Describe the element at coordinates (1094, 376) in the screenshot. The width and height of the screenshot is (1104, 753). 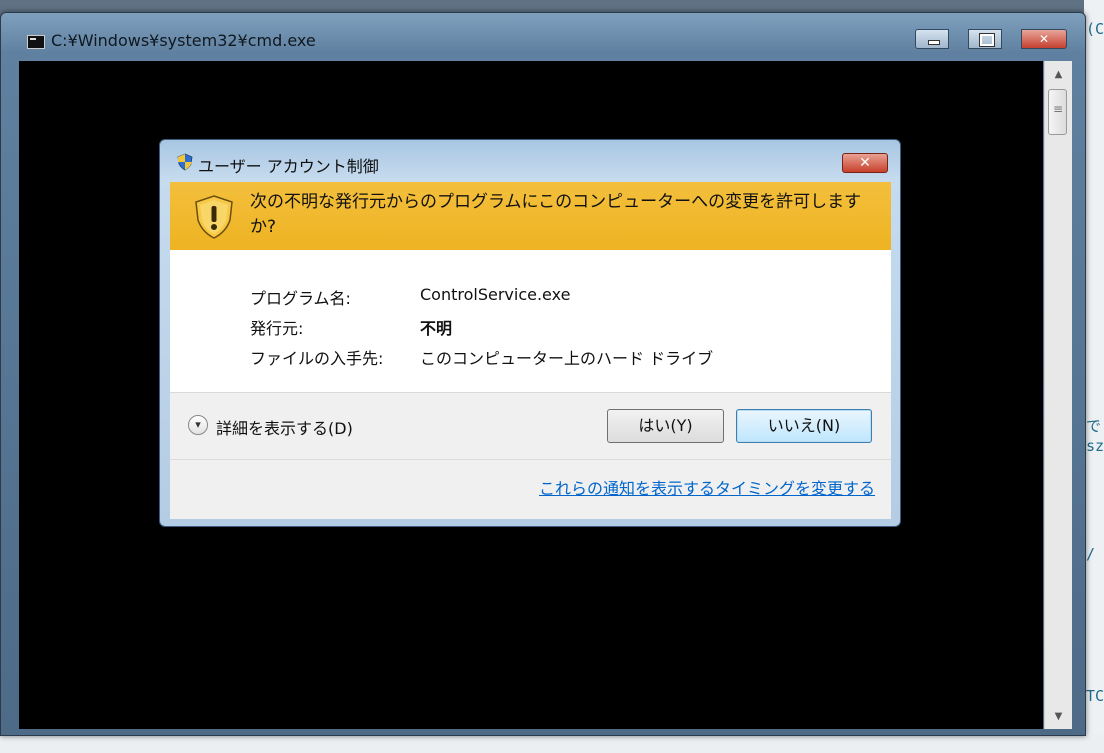
I see `background-window-edge` at that location.